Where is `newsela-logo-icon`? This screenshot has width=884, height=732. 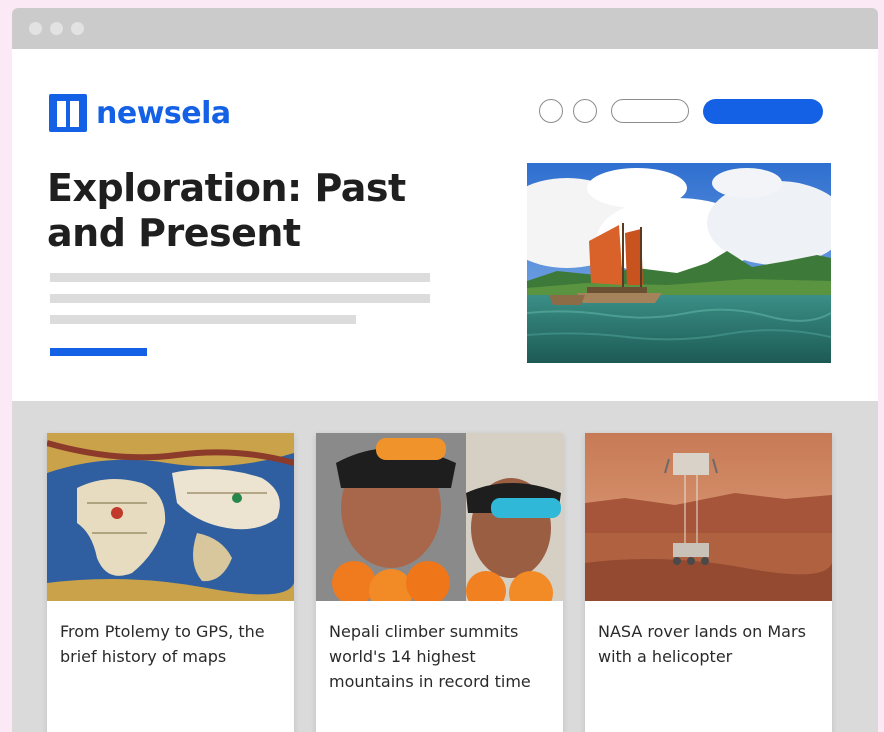 newsela-logo-icon is located at coordinates (68, 113).